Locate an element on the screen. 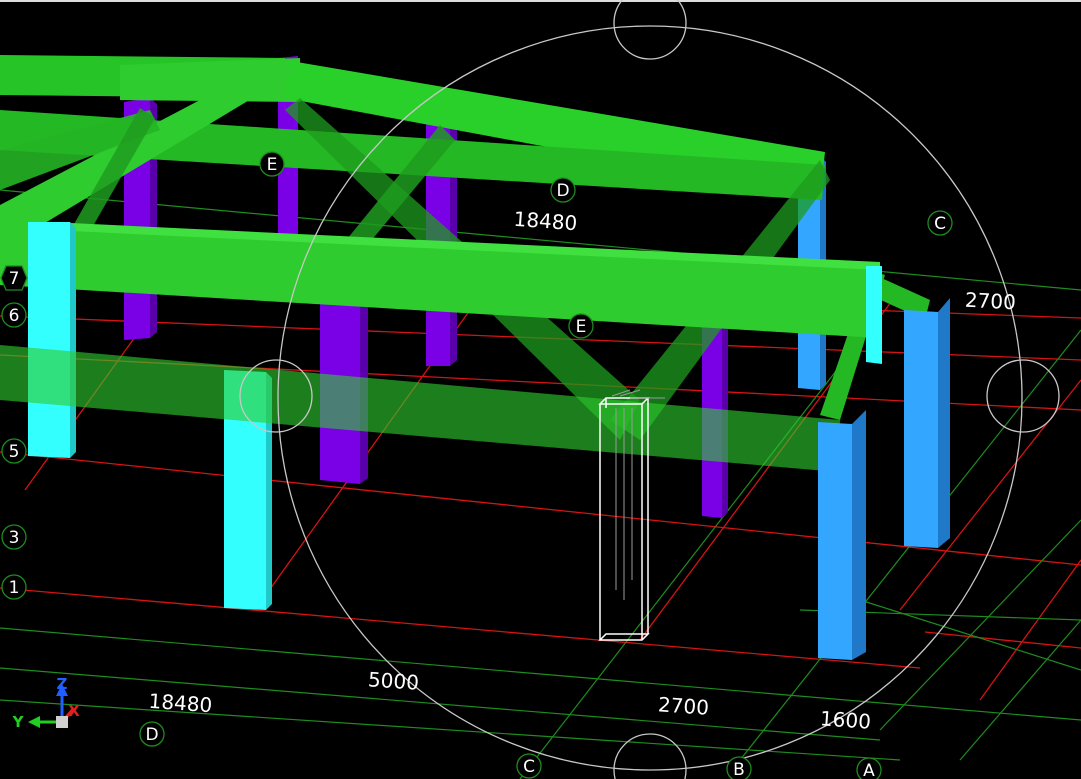  grid-bubble: 1 is located at coordinates (14, 587).